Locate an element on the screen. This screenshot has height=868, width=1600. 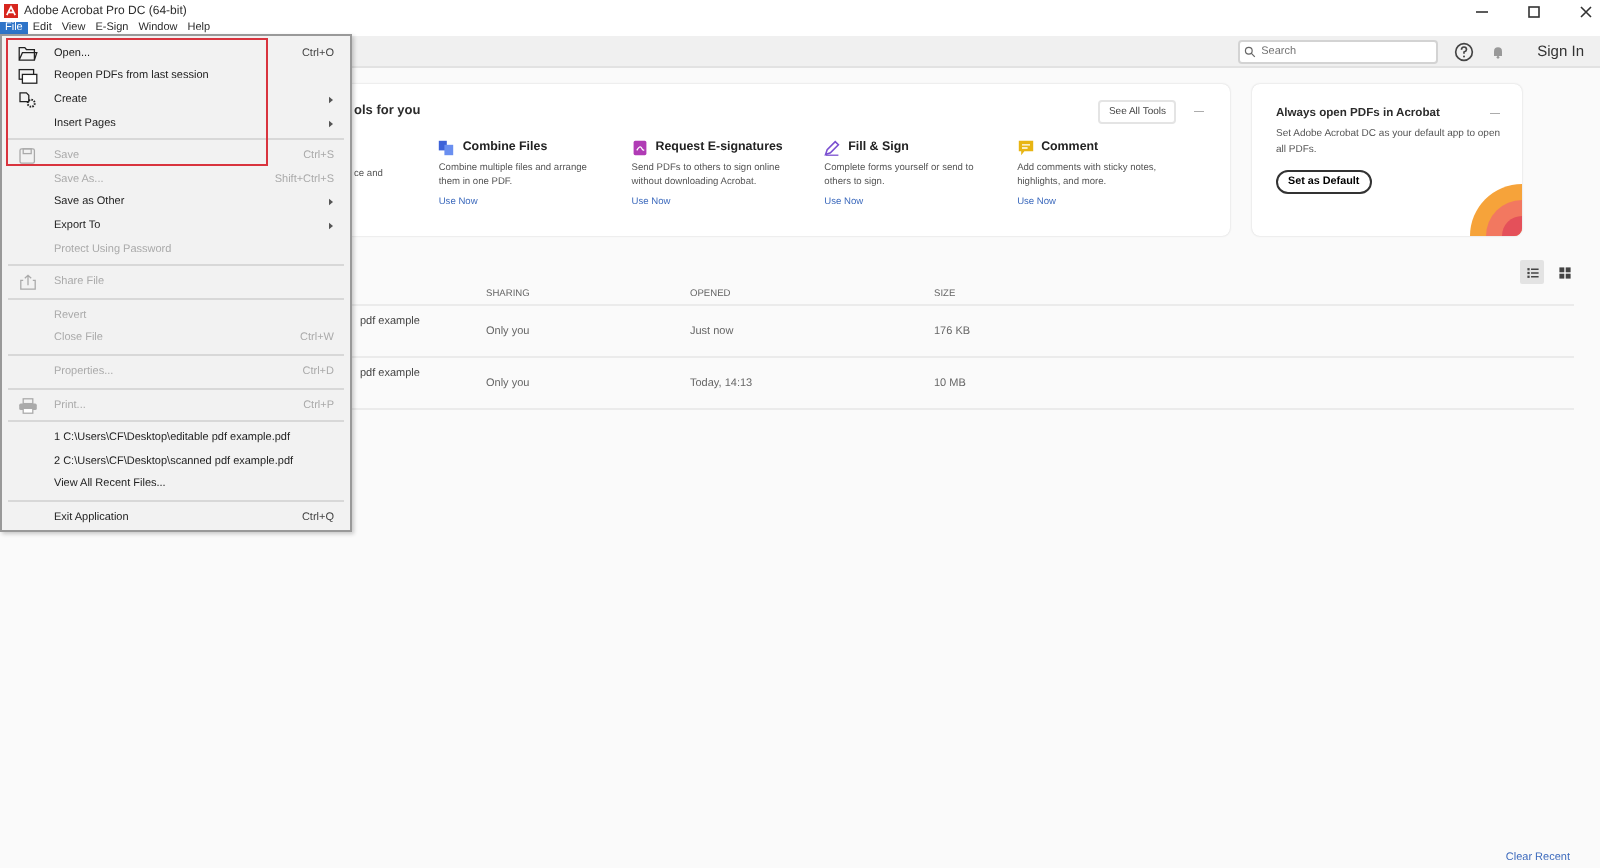
help-icon is located at coordinates (1463, 51).